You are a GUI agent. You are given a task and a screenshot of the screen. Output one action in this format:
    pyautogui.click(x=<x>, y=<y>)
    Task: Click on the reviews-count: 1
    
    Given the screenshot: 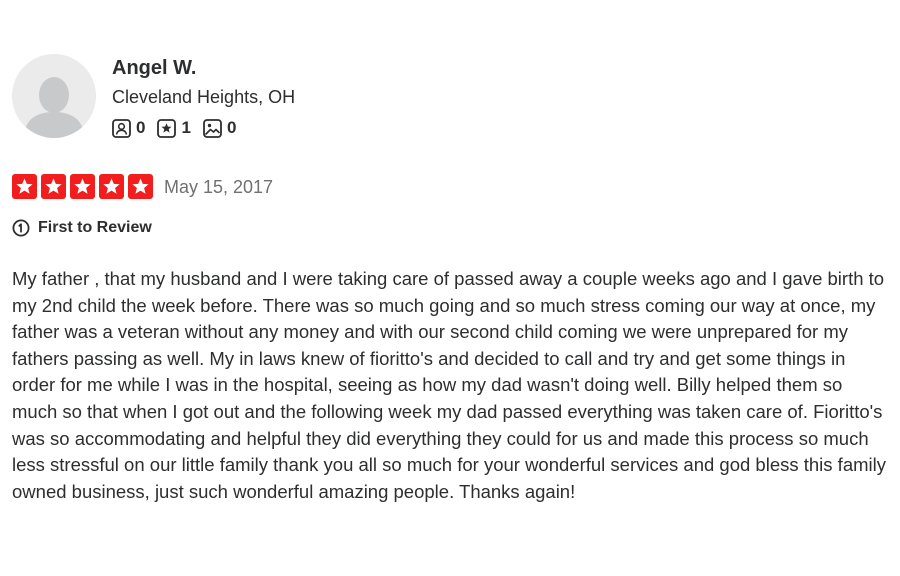 What is the action you would take?
    pyautogui.click(x=174, y=128)
    